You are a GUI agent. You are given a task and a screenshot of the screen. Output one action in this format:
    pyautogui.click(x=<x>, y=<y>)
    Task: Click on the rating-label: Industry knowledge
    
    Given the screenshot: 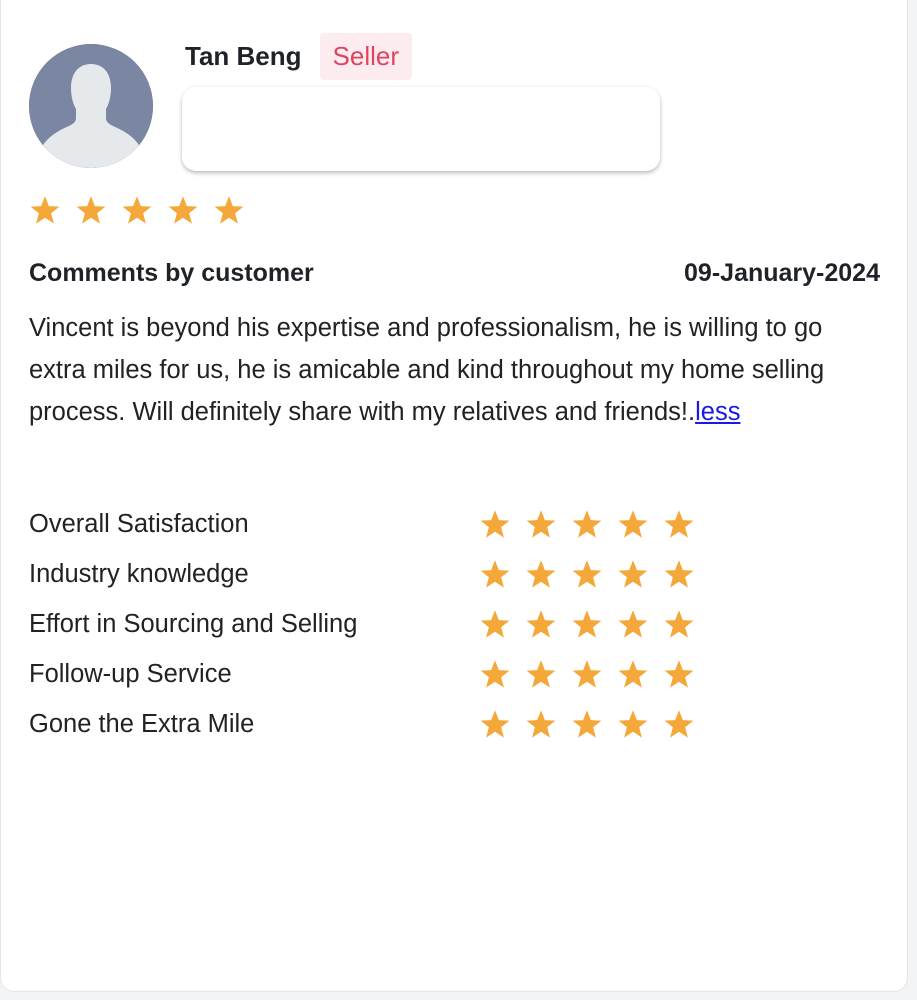 What is the action you would take?
    pyautogui.click(x=139, y=573)
    